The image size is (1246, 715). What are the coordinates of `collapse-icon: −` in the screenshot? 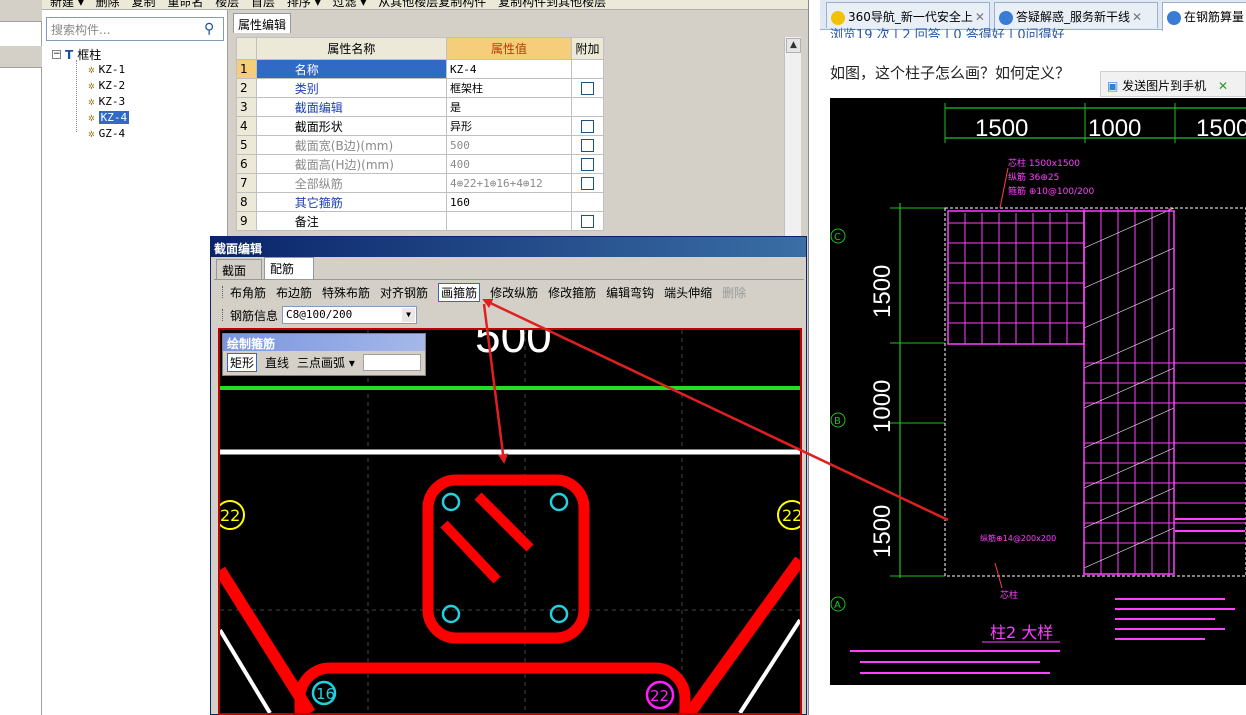 It's located at (56, 54).